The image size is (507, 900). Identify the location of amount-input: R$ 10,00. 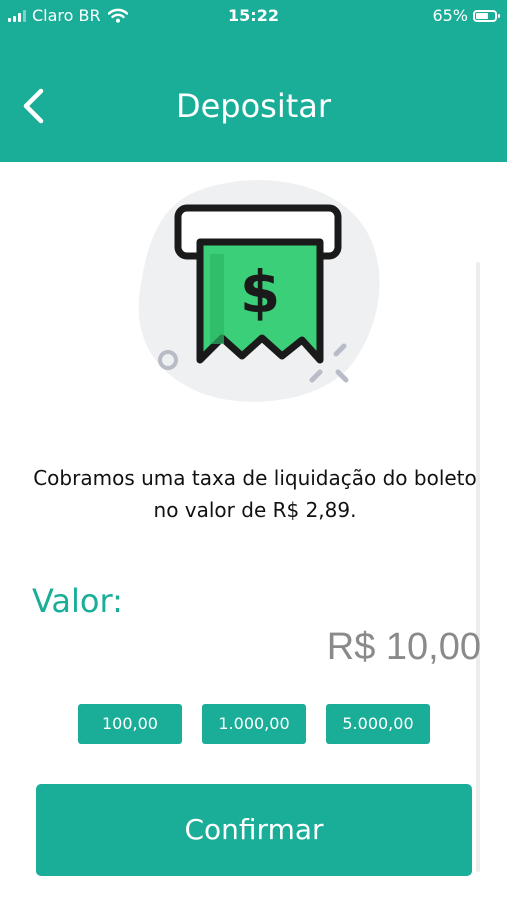
(404, 647).